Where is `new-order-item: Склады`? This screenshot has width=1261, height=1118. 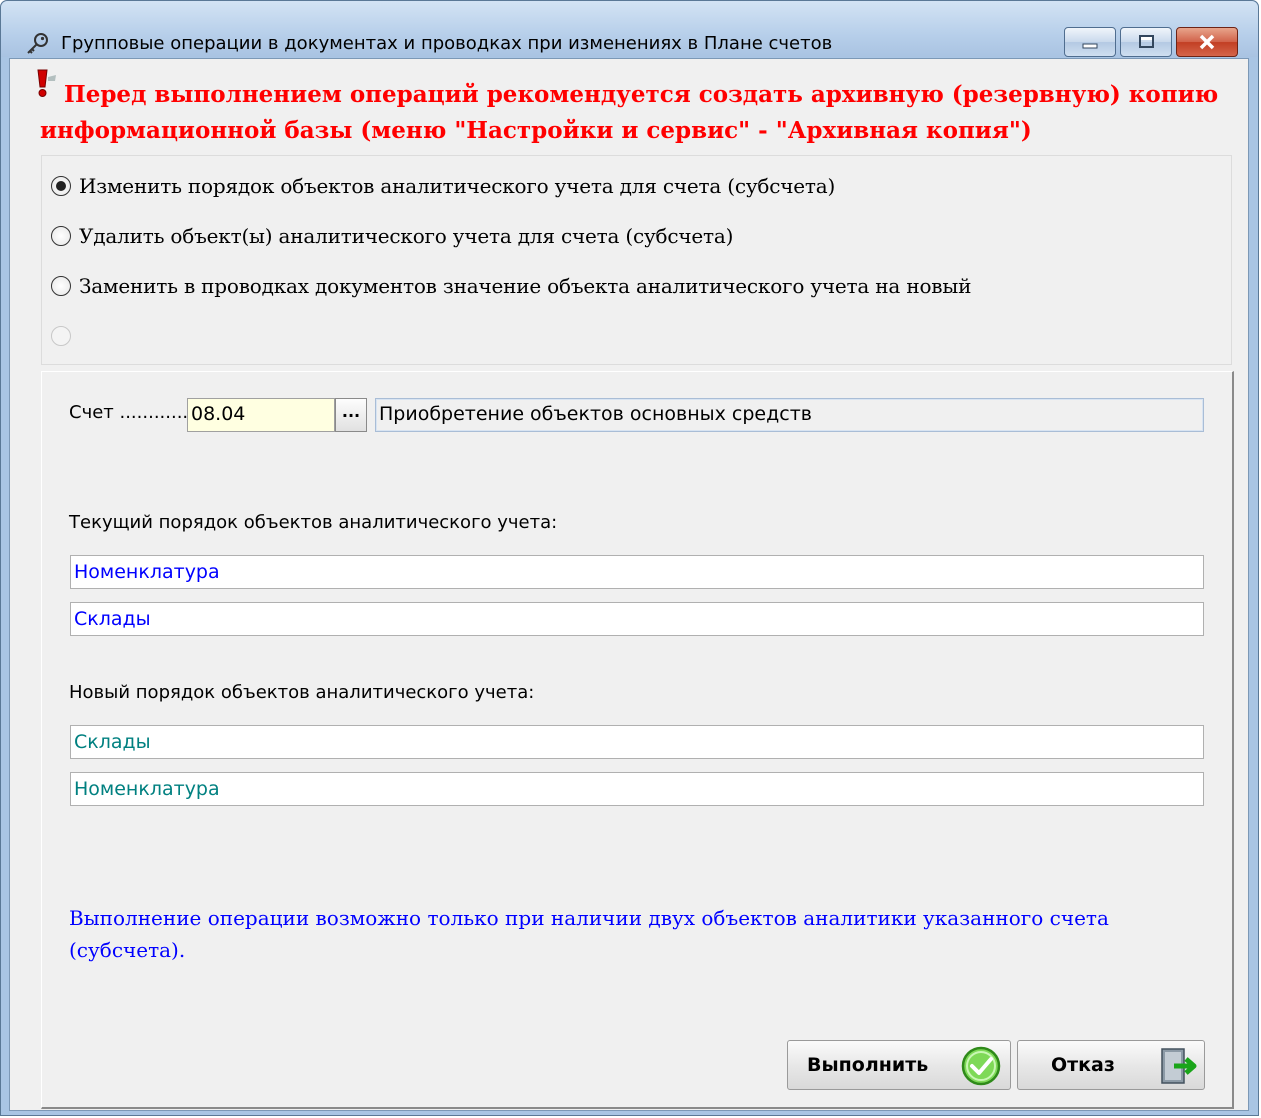
new-order-item: Склады is located at coordinates (637, 742).